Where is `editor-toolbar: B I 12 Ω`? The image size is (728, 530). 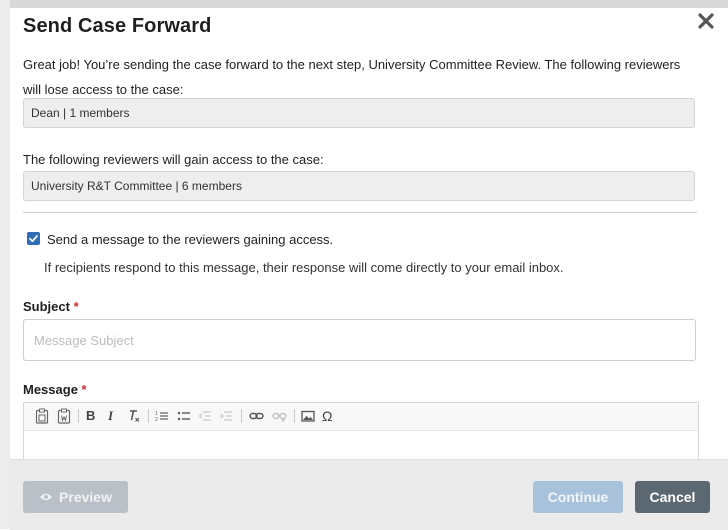
editor-toolbar: B I 12 Ω is located at coordinates (361, 417).